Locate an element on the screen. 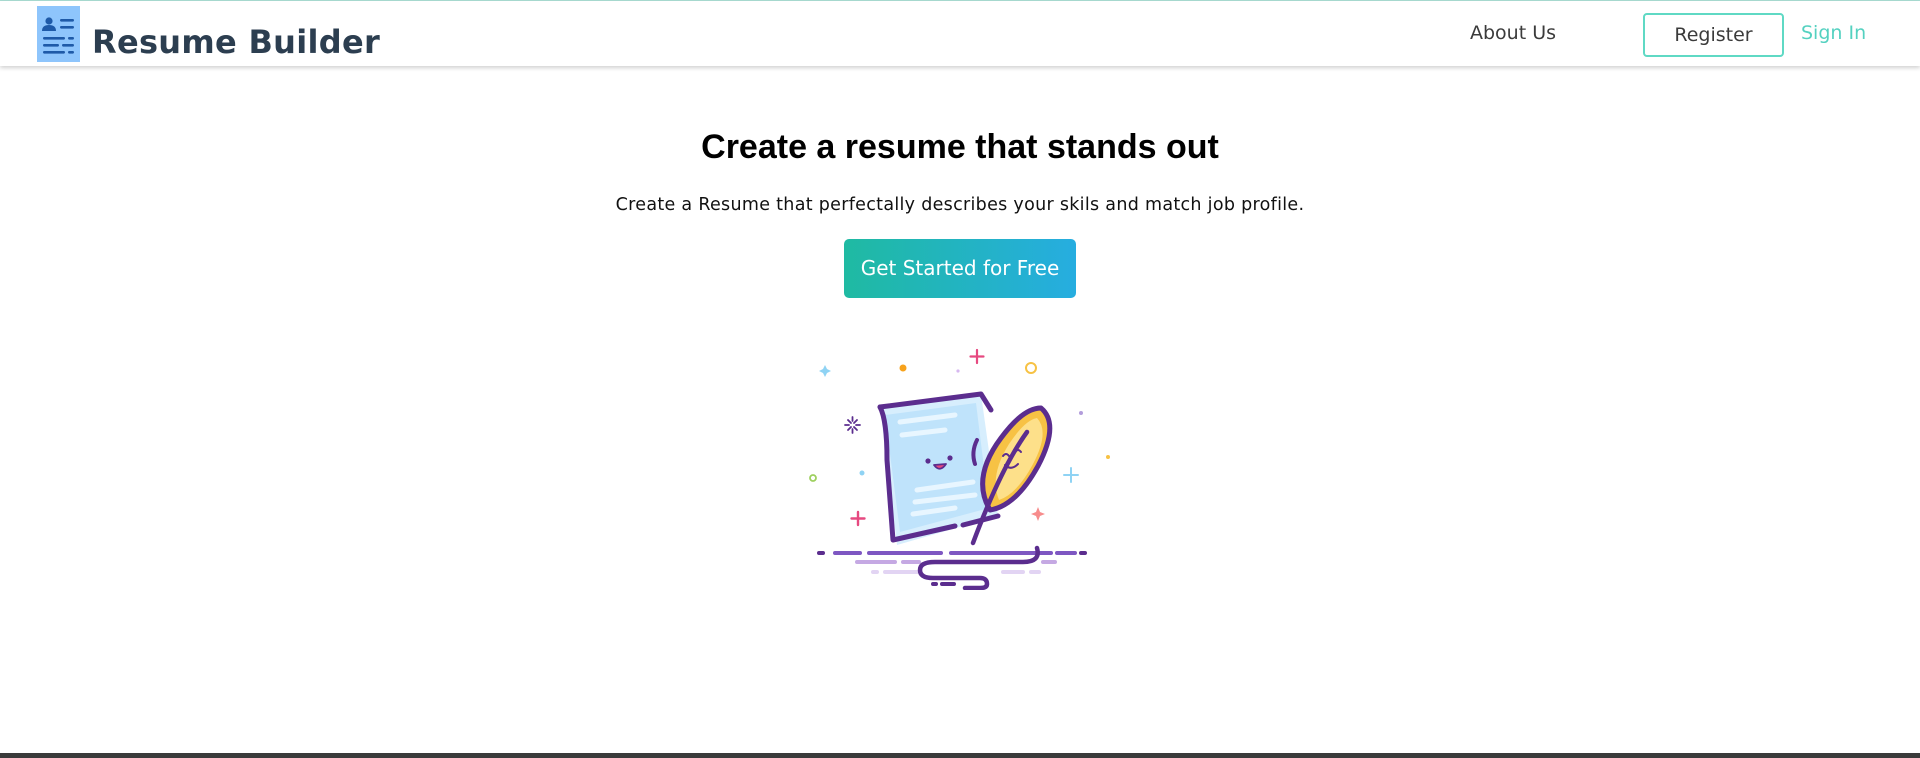  resume-and-feather-quill-illustration is located at coordinates (960, 465).